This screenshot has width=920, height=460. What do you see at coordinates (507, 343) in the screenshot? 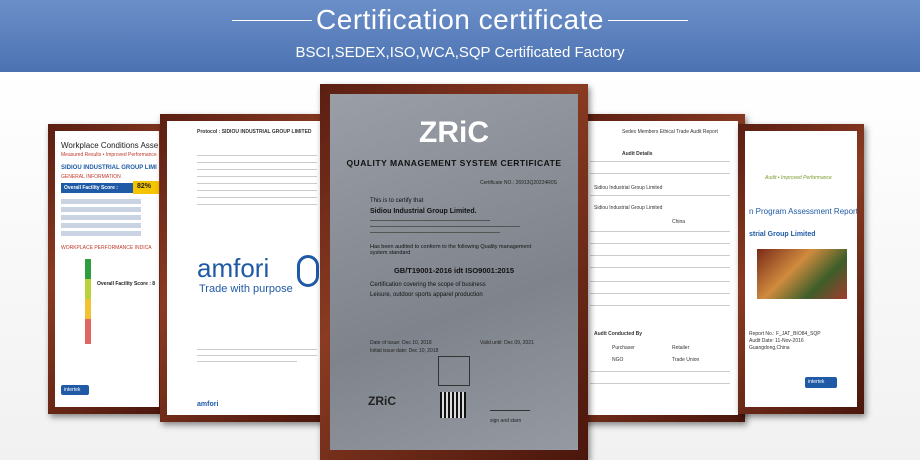
I see `zric-valid: Valid until: Dec 09, 2021` at bounding box center [507, 343].